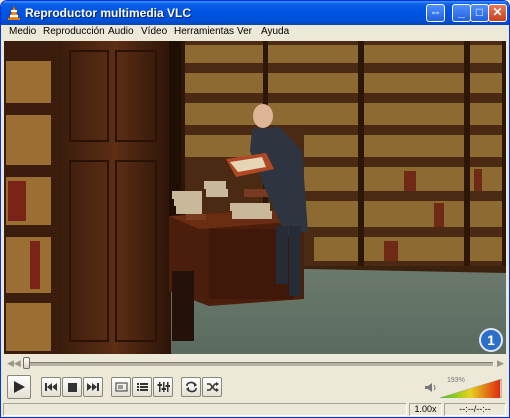  I want to click on extended-view-button: ⇔, so click(435, 13).